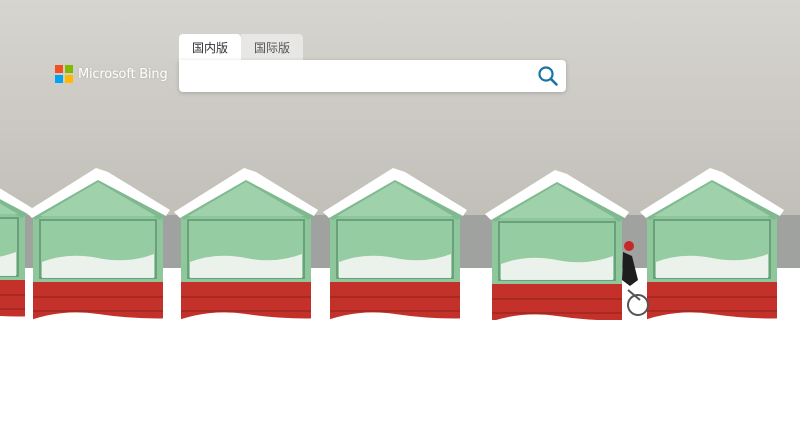 The width and height of the screenshot is (800, 426). I want to click on search-icon, so click(548, 76).